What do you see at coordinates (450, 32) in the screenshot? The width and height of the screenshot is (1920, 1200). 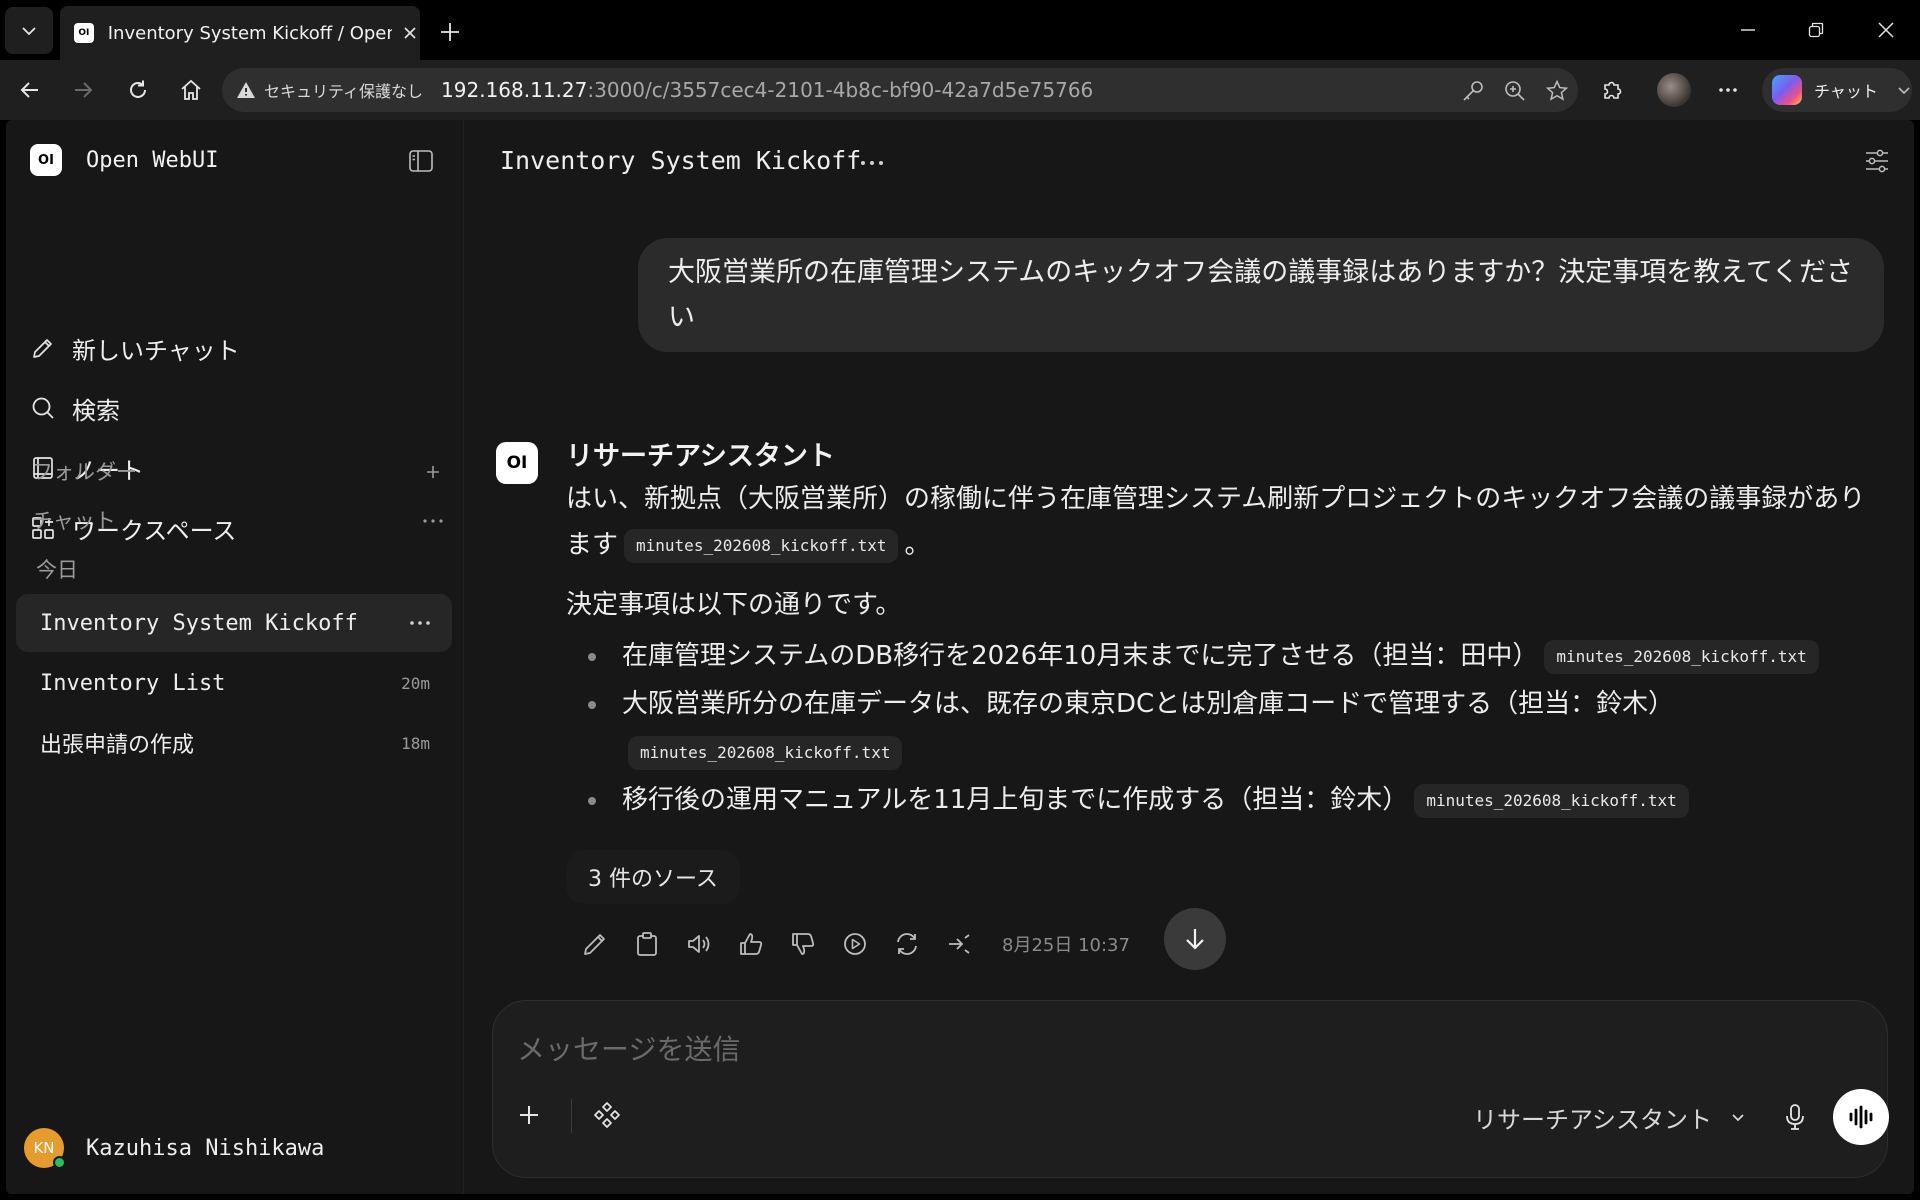 I see `new-tab-button` at bounding box center [450, 32].